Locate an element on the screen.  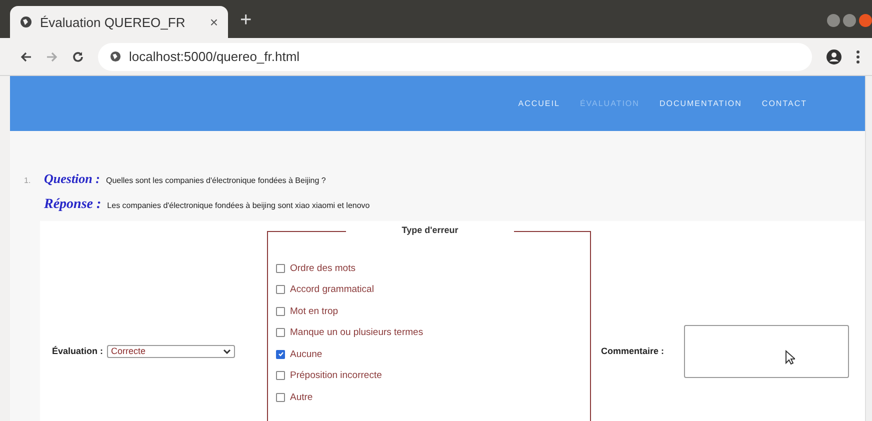
menu-icon is located at coordinates (858, 57).